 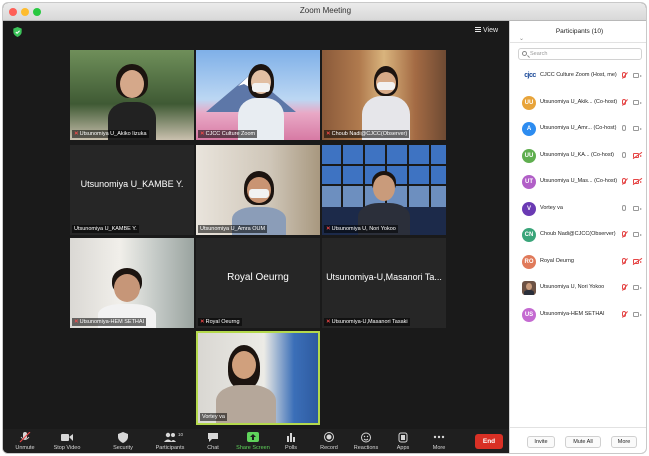 I want to click on more-label: More, so click(x=439, y=448).